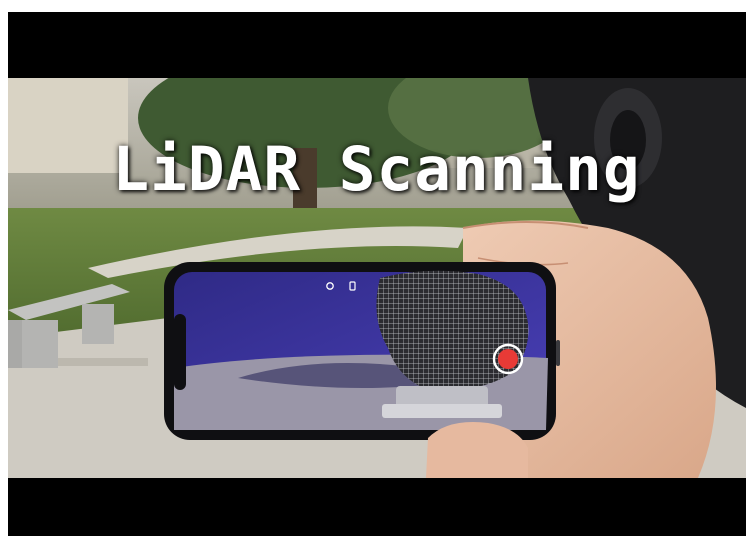 Image resolution: width=753 pixels, height=536 pixels. Describe the element at coordinates (180, 352) in the screenshot. I see `phone-notch` at that location.